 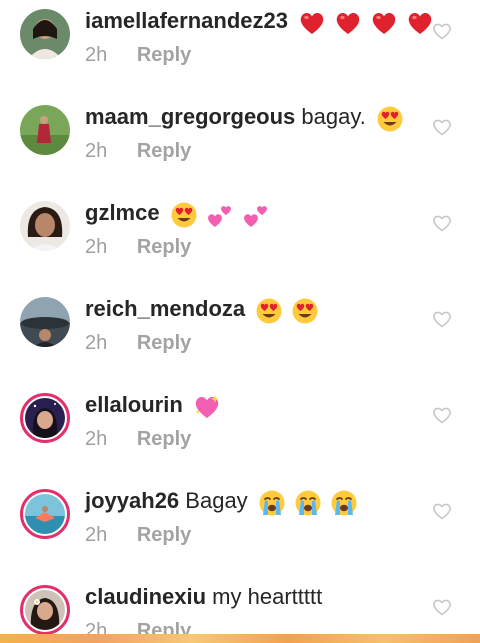 I want to click on comment-body: claudinexiu my hearttttt, so click(x=203, y=597).